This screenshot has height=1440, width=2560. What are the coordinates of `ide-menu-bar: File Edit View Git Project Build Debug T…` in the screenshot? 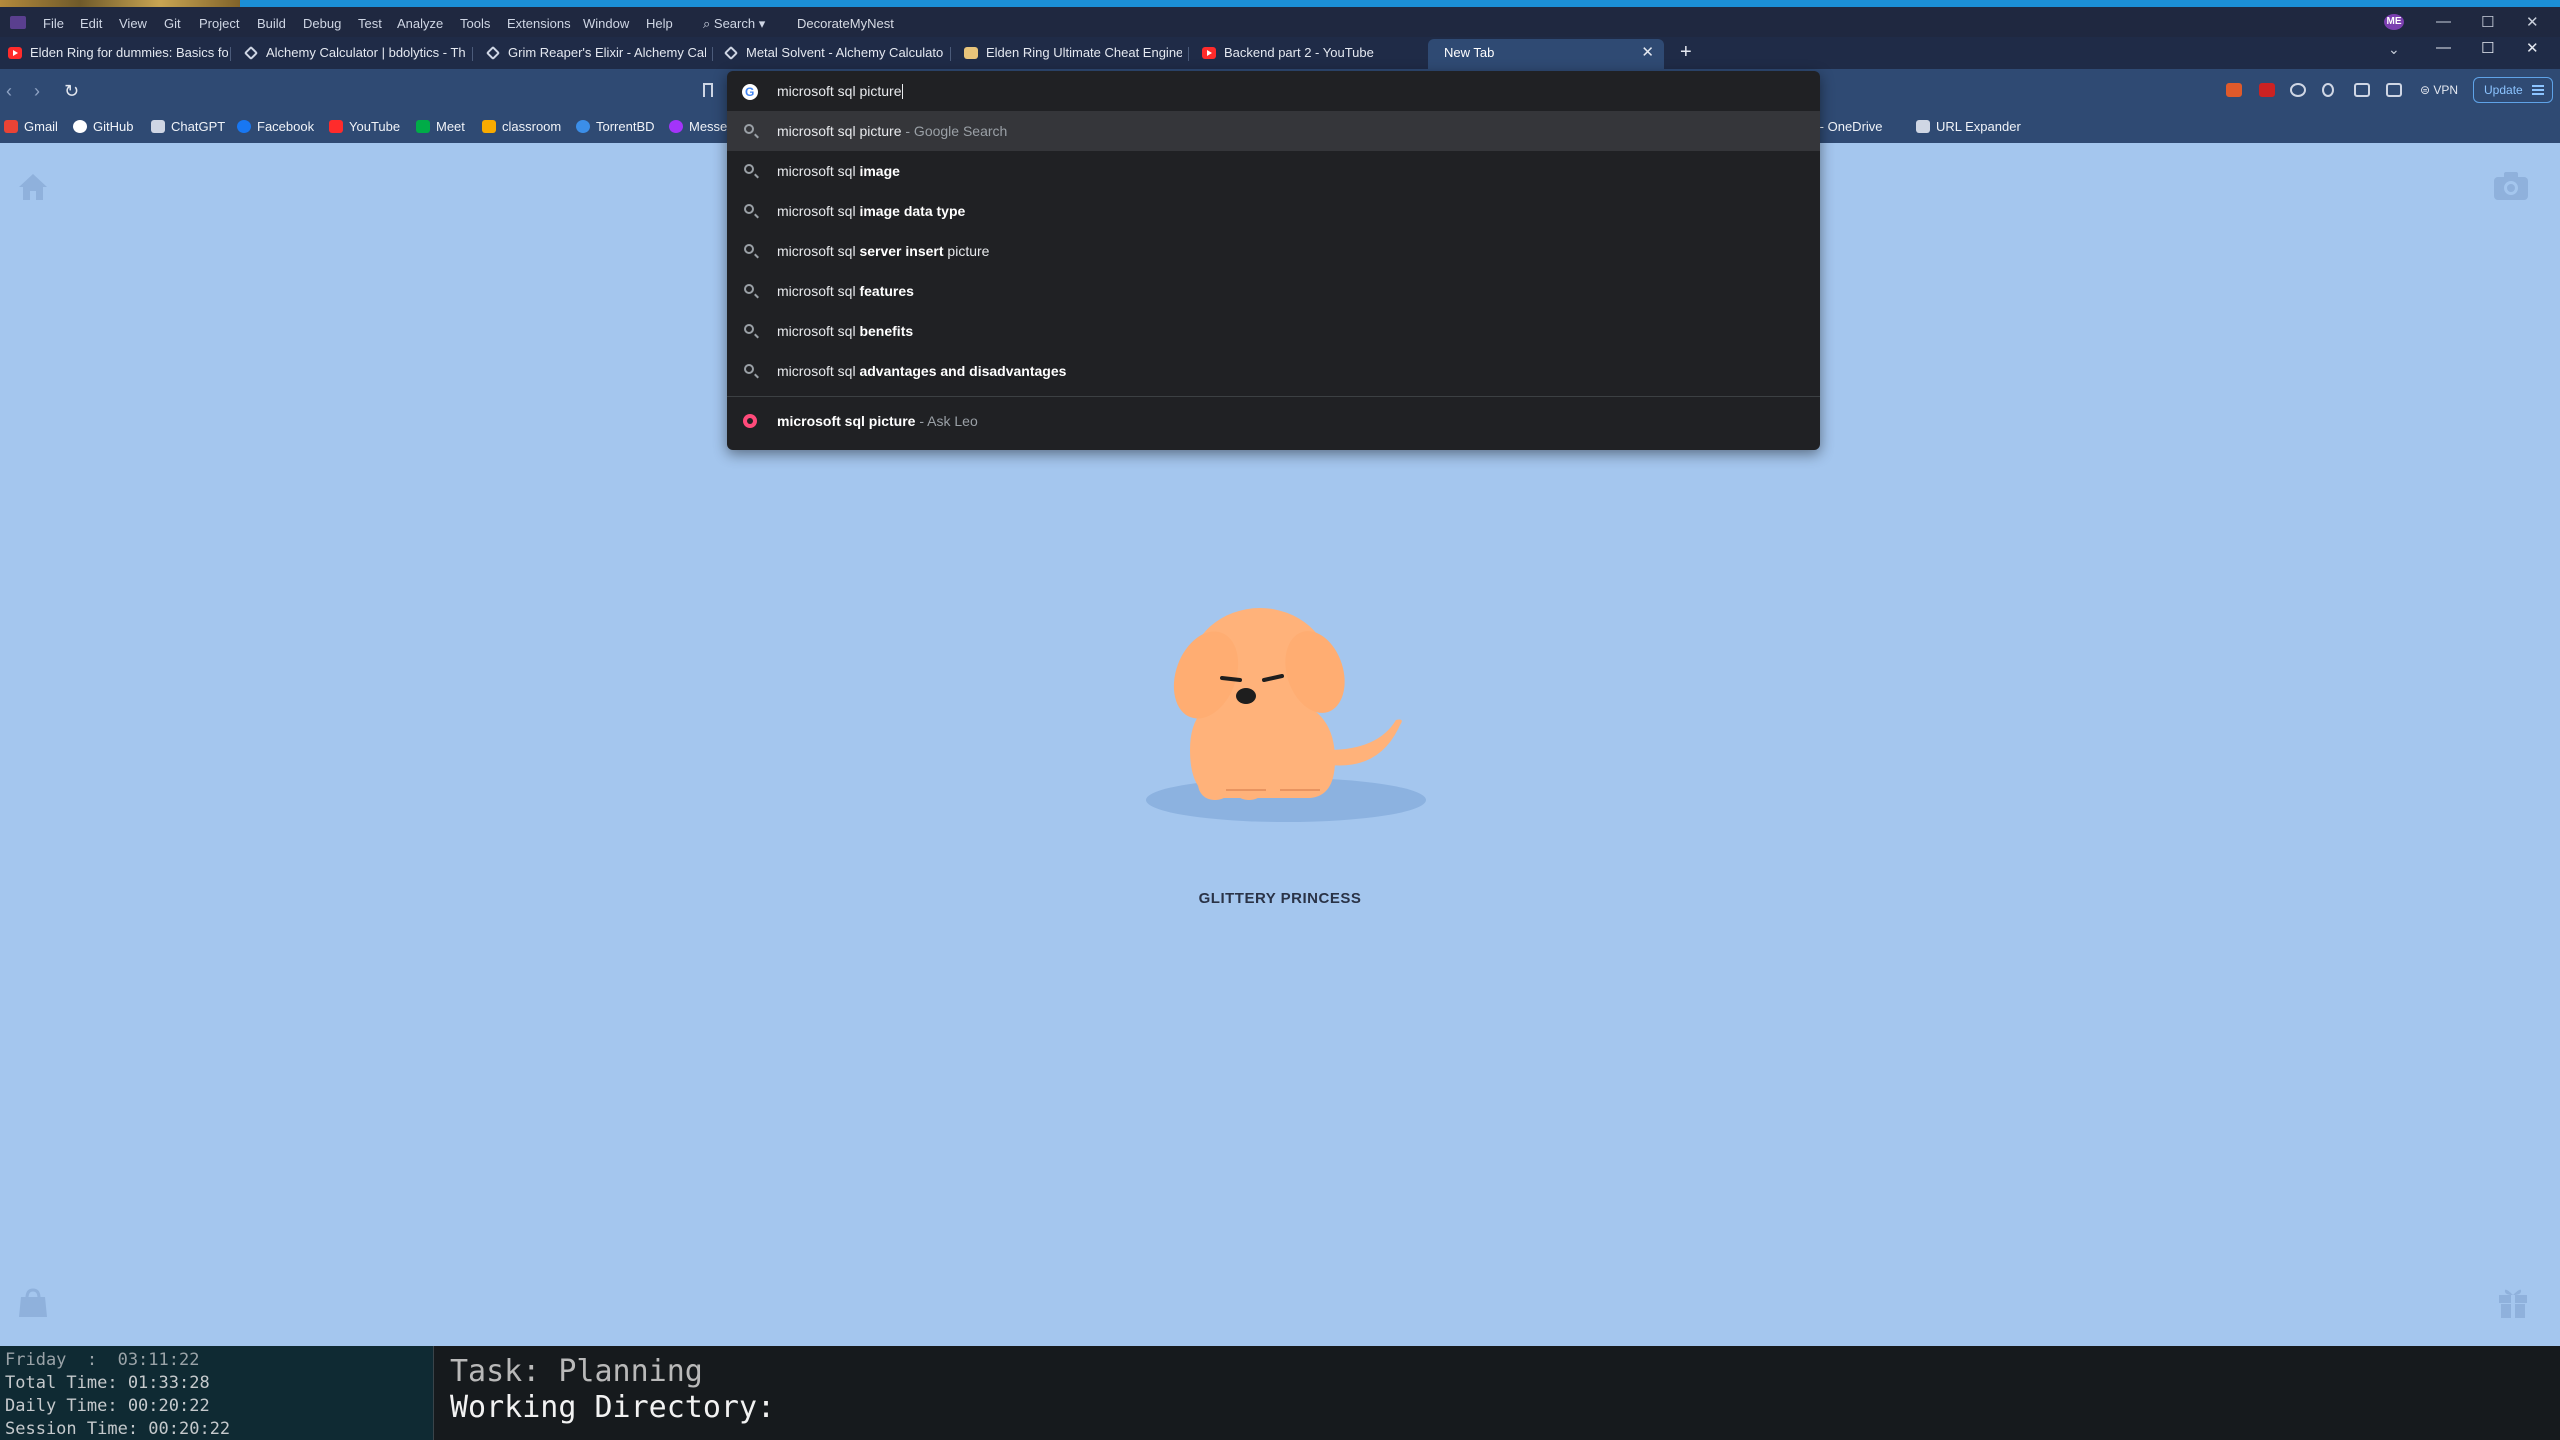 It's located at (1280, 22).